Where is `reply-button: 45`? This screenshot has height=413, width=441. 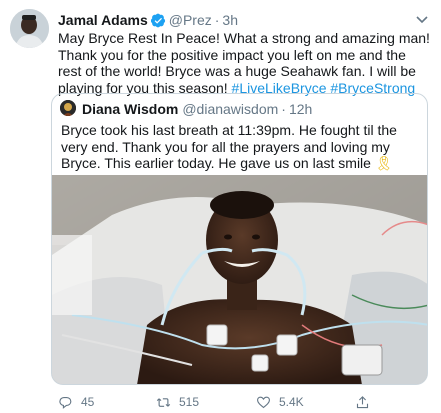 reply-button: 45 is located at coordinates (76, 402).